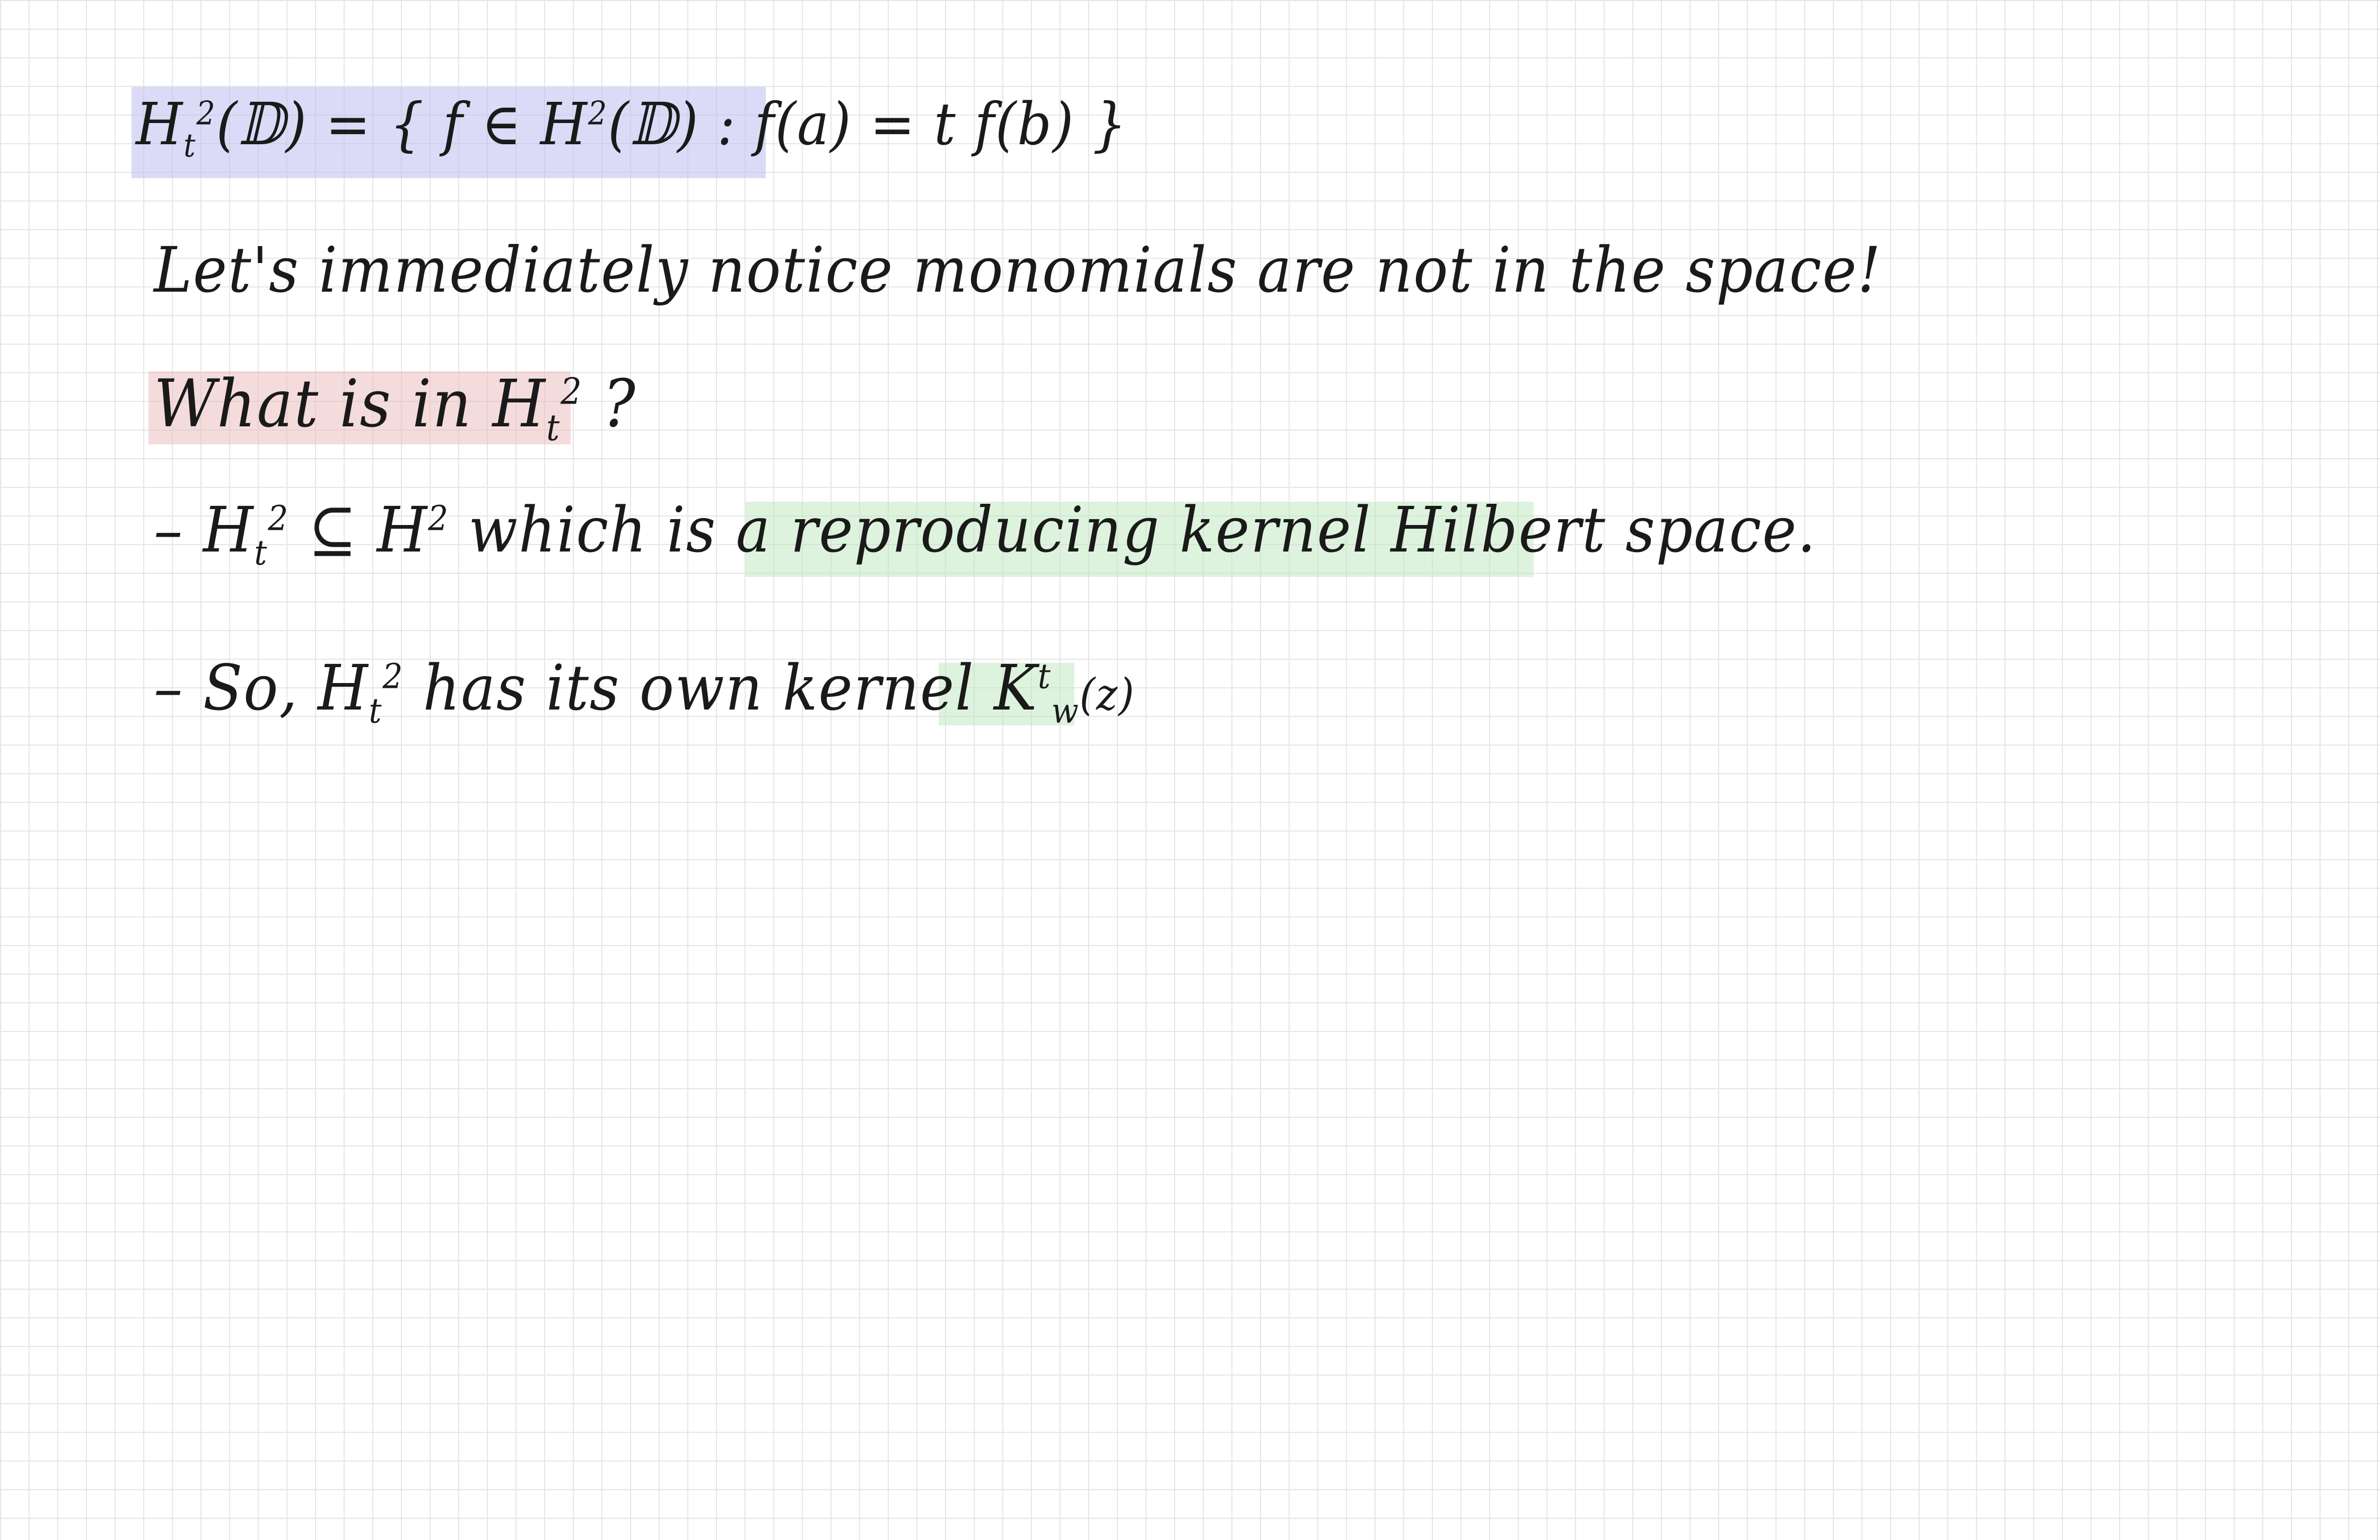 Image resolution: width=2380 pixels, height=1540 pixels. What do you see at coordinates (653, 124) in the screenshot?
I see `hardy-domain-disk: (𝔻)` at bounding box center [653, 124].